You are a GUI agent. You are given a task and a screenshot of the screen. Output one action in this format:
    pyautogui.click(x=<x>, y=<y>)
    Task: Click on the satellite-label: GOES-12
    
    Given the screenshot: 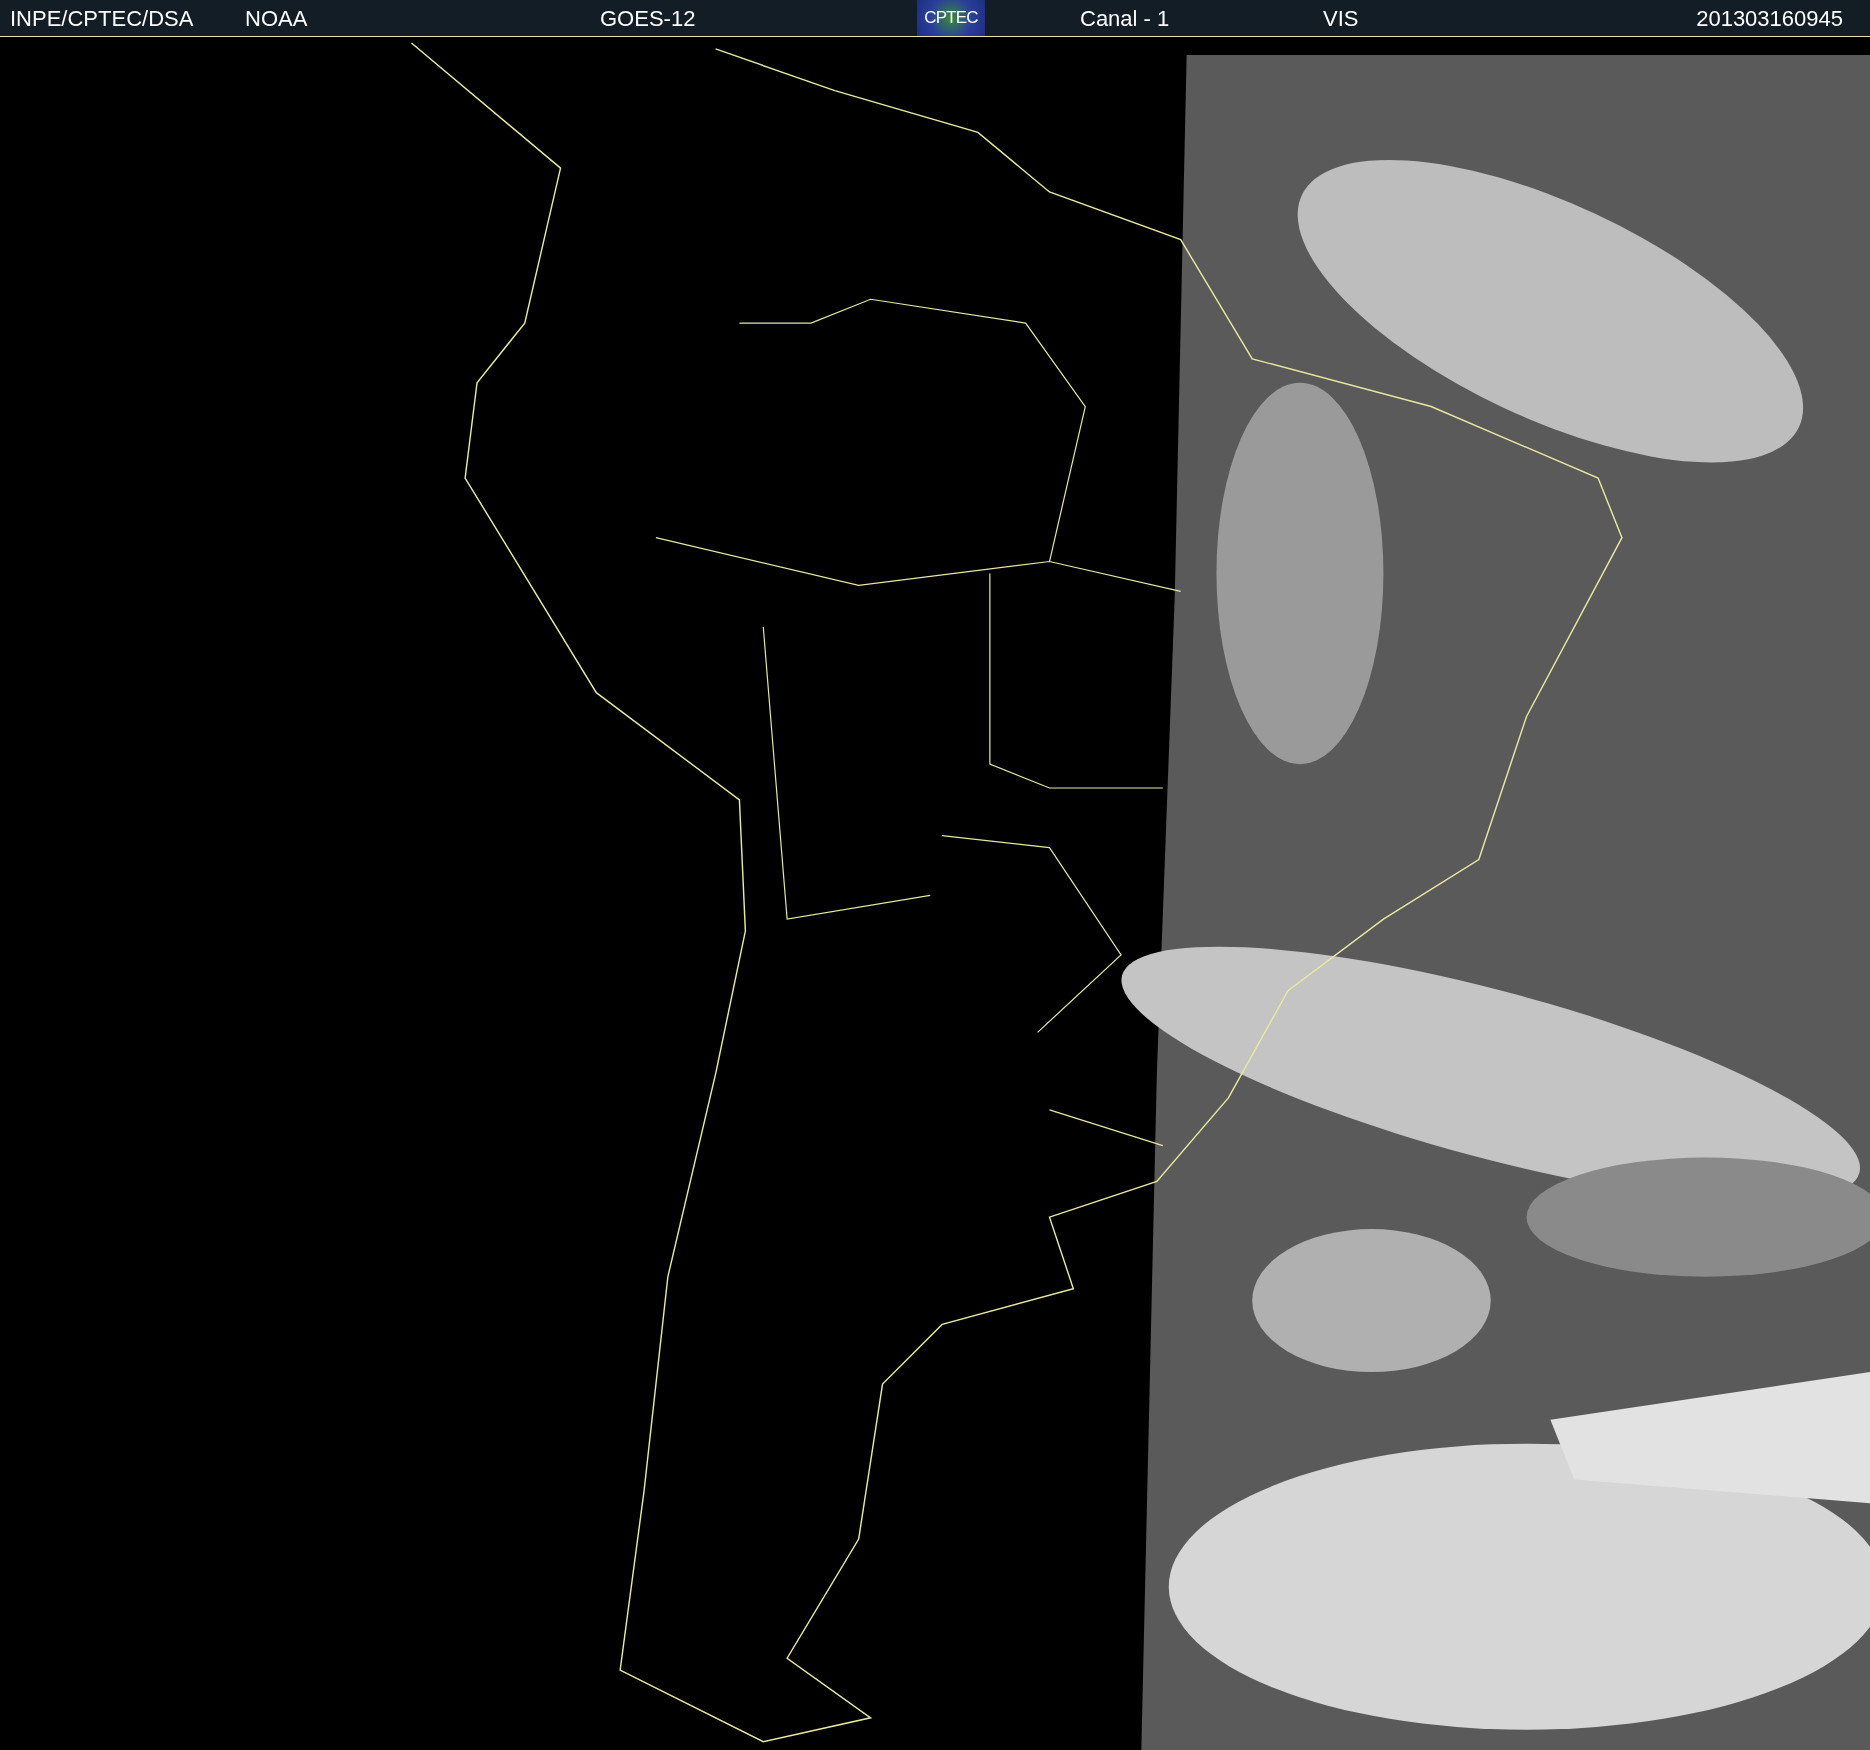 What is the action you would take?
    pyautogui.click(x=648, y=18)
    